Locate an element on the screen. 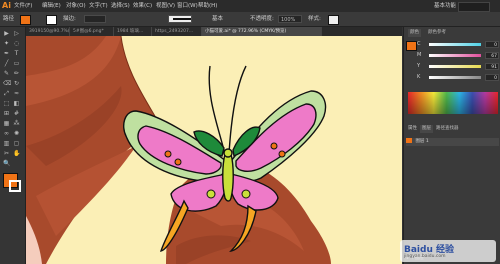 Image resolution: width=500 pixels, height=264 pixels. color-spectrum is located at coordinates (453, 103).